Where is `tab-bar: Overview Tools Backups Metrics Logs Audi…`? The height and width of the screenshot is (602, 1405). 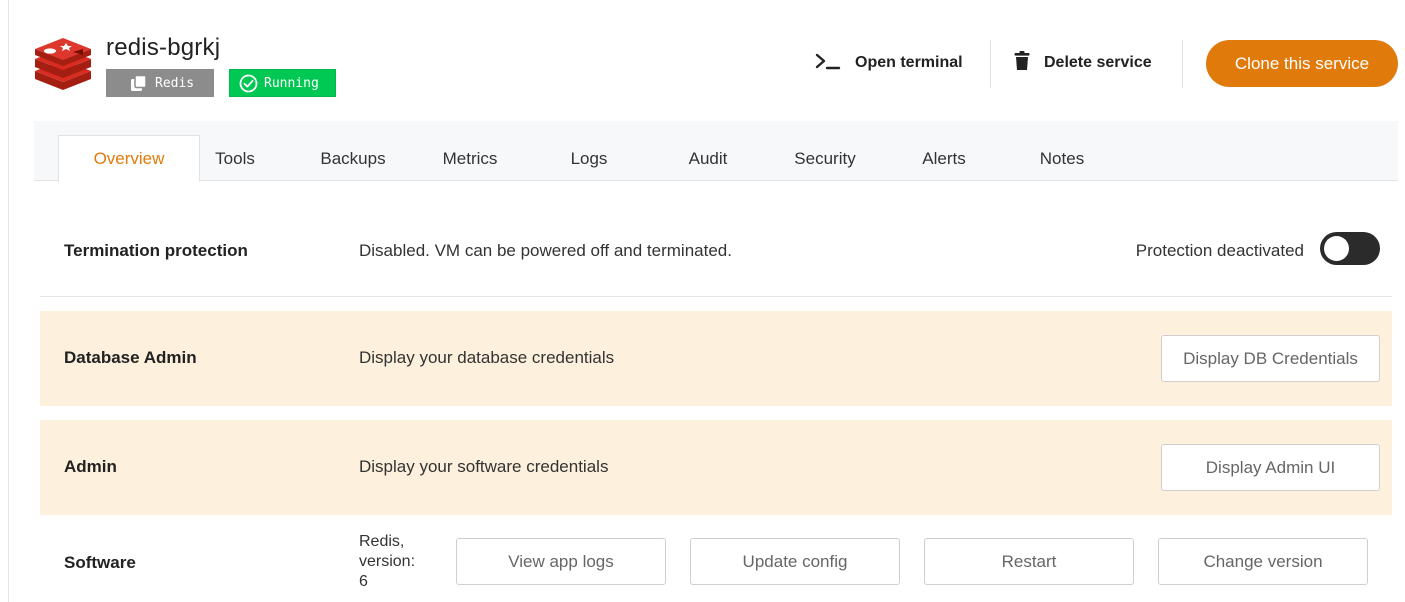
tab-bar: Overview Tools Backups Metrics Logs Audi… is located at coordinates (716, 151).